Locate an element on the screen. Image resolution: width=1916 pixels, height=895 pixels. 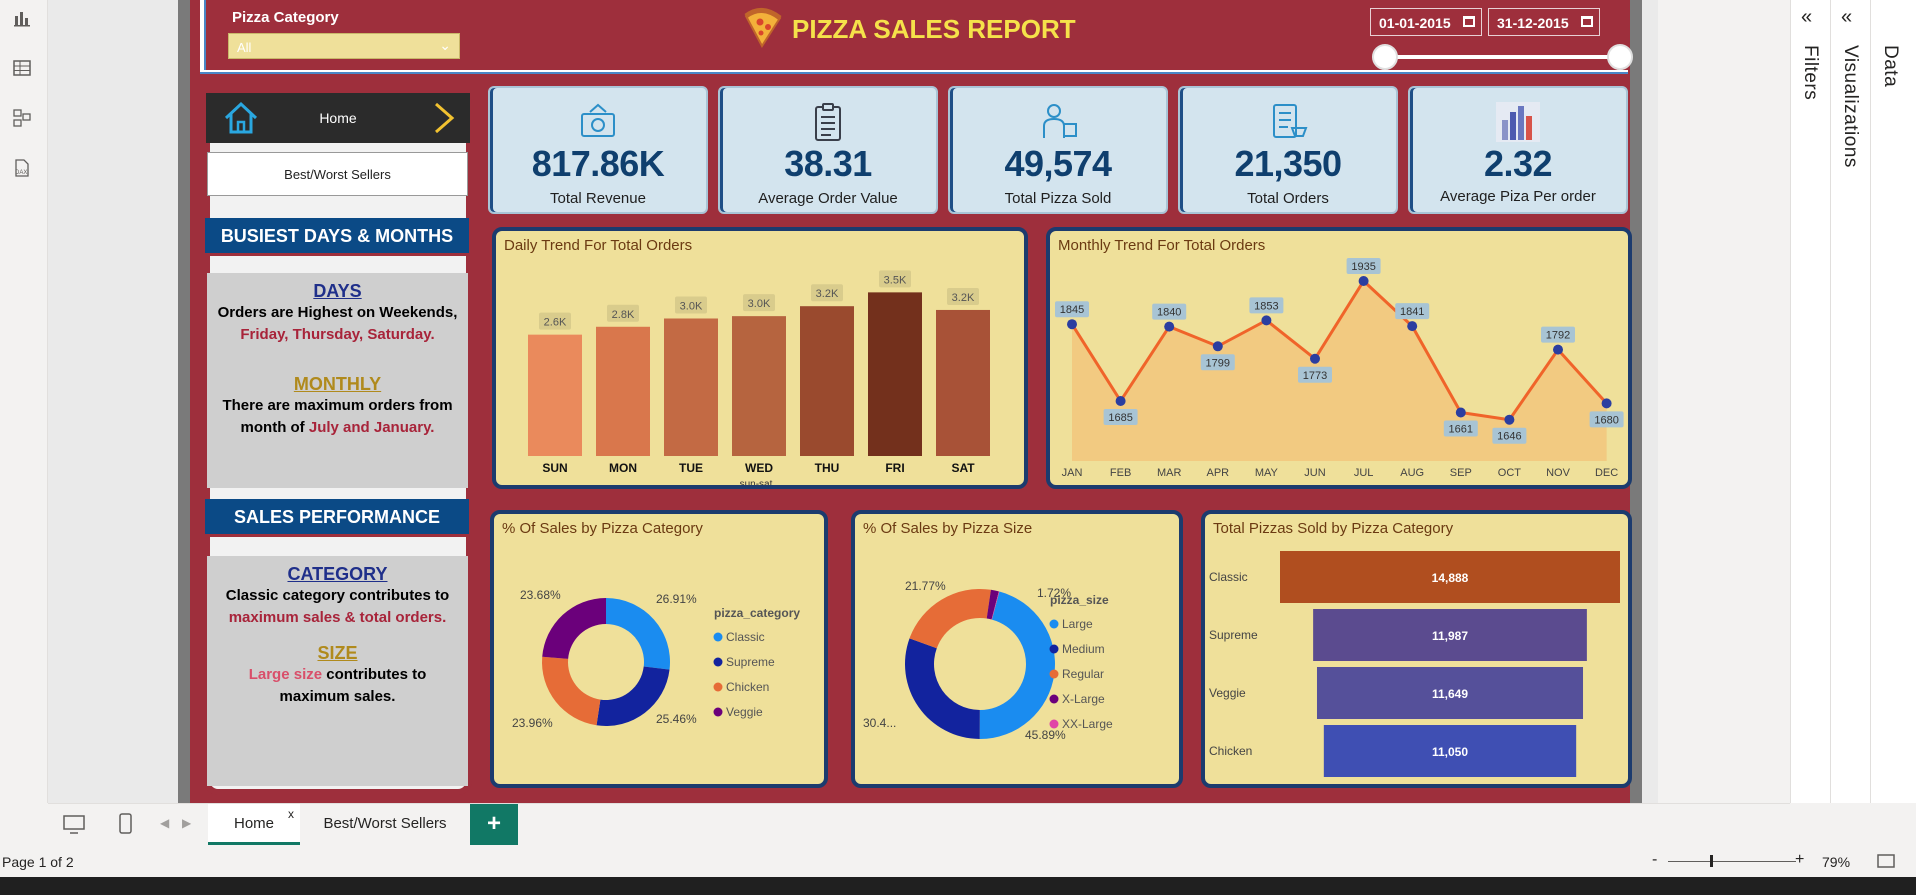
close-icon: x is located at coordinates (291, 814).